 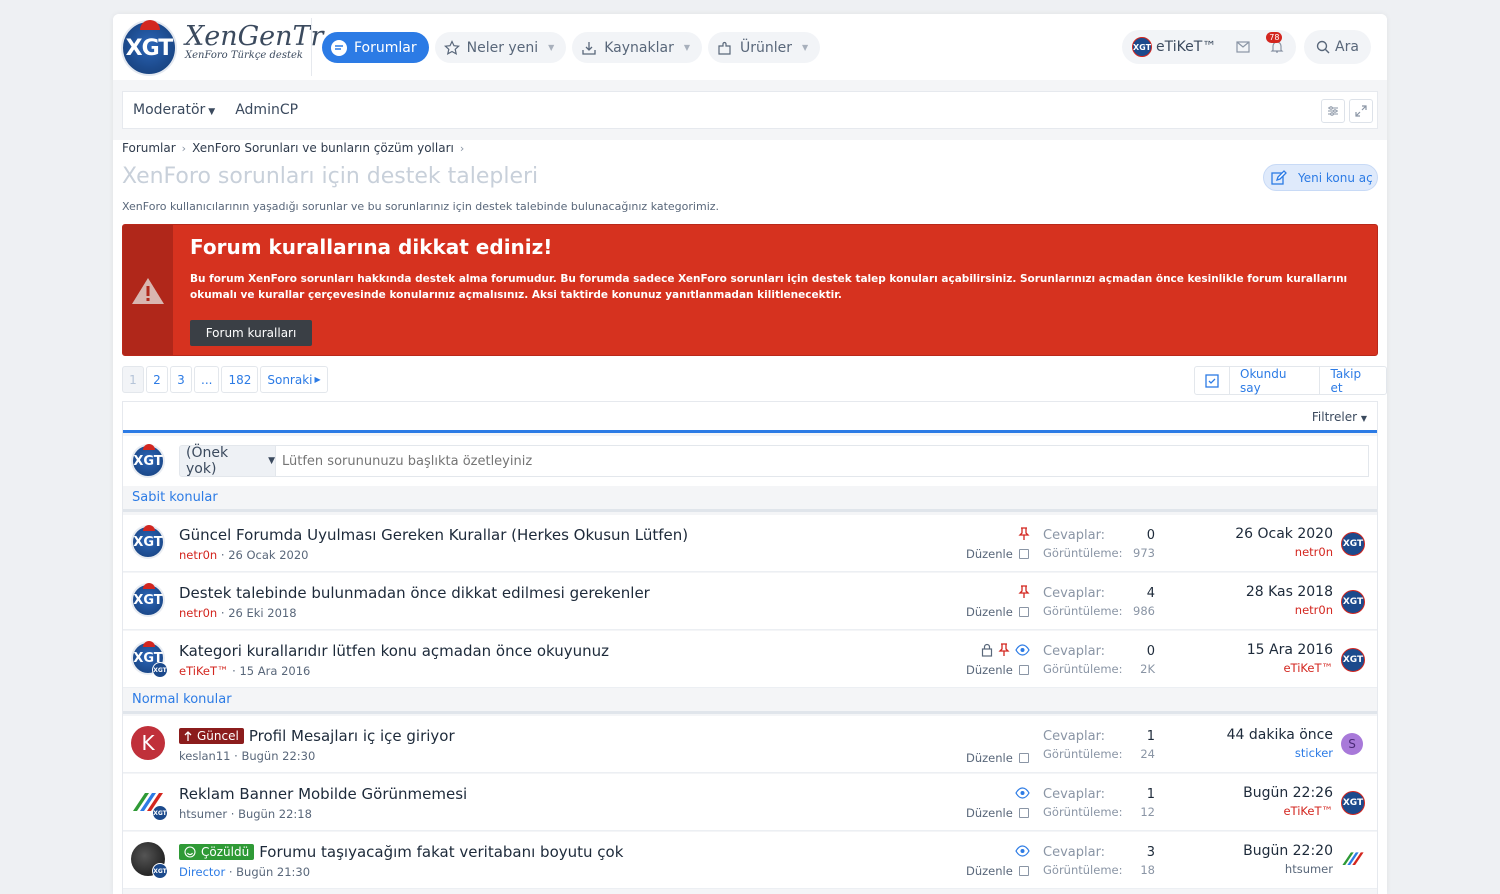 What do you see at coordinates (750, 499) in the screenshot?
I see `sticky-threads-heading: Sabit konular` at bounding box center [750, 499].